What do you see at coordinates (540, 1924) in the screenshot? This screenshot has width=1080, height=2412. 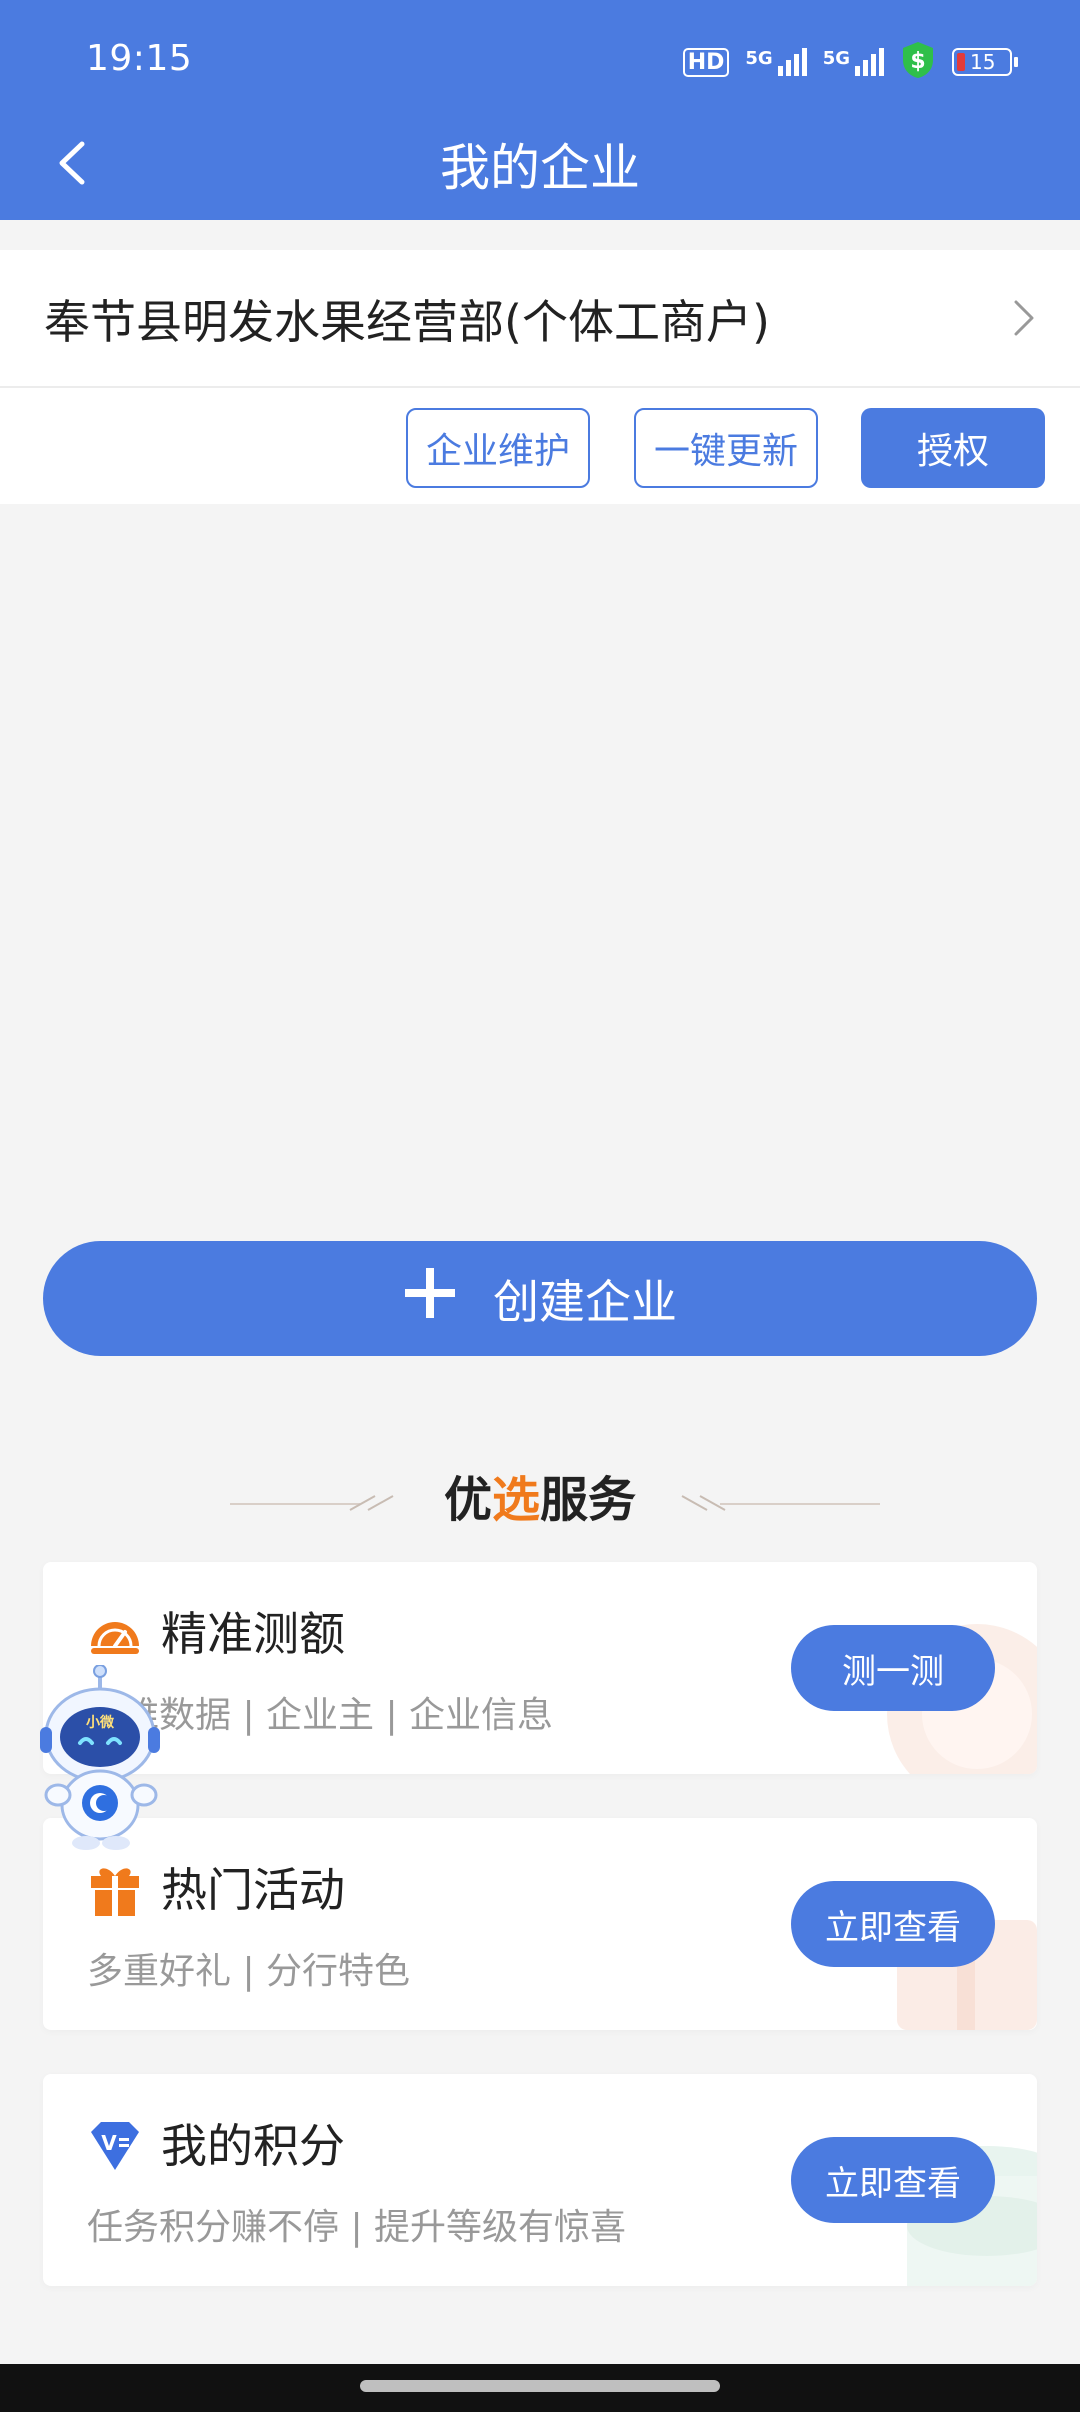 I see `service-card-activities: 热门活动 多重好礼 | 分行特色 立即查看` at bounding box center [540, 1924].